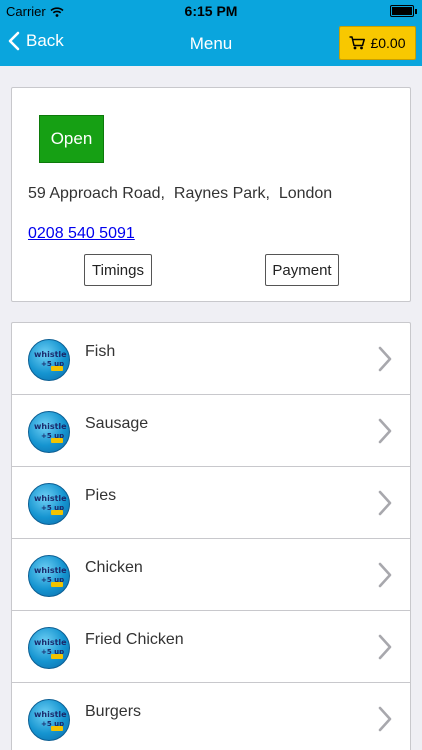 The image size is (422, 750). What do you see at coordinates (117, 423) in the screenshot?
I see `list-item-label: Sausage` at bounding box center [117, 423].